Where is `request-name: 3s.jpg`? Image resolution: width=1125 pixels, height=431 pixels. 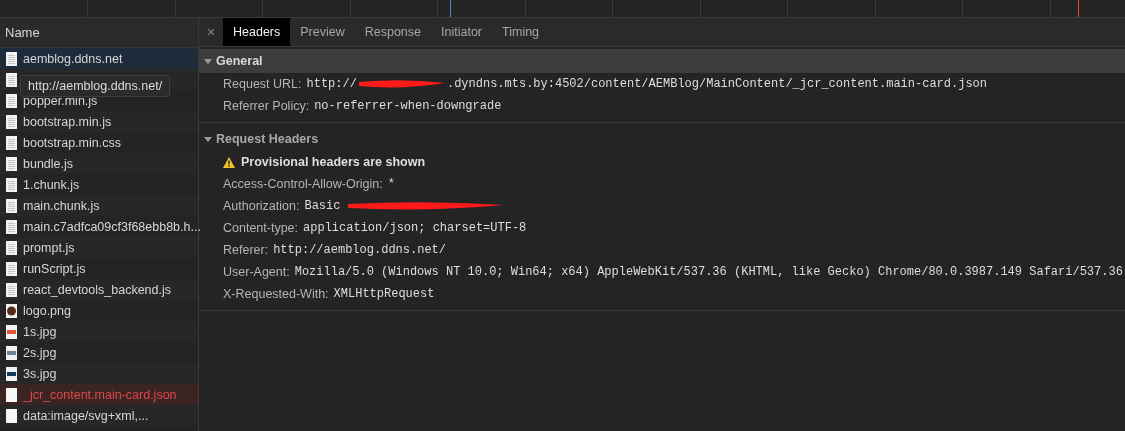
request-name: 3s.jpg is located at coordinates (40, 373).